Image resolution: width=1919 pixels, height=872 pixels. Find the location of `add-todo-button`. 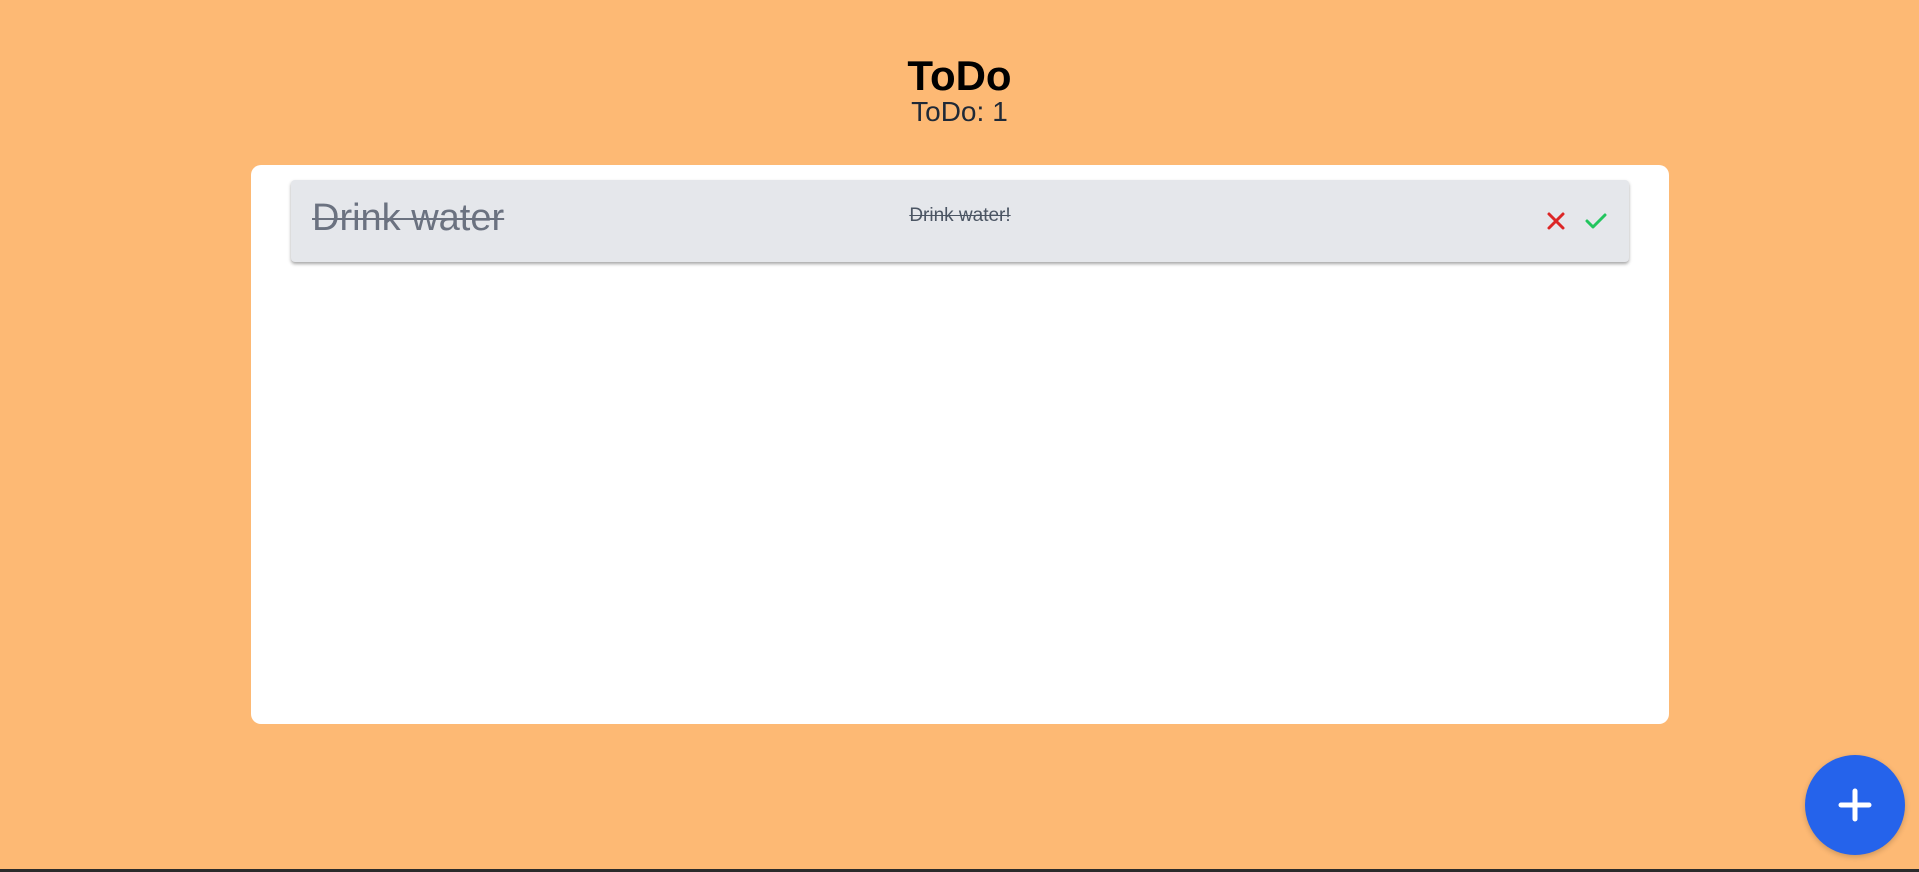

add-todo-button is located at coordinates (1855, 805).